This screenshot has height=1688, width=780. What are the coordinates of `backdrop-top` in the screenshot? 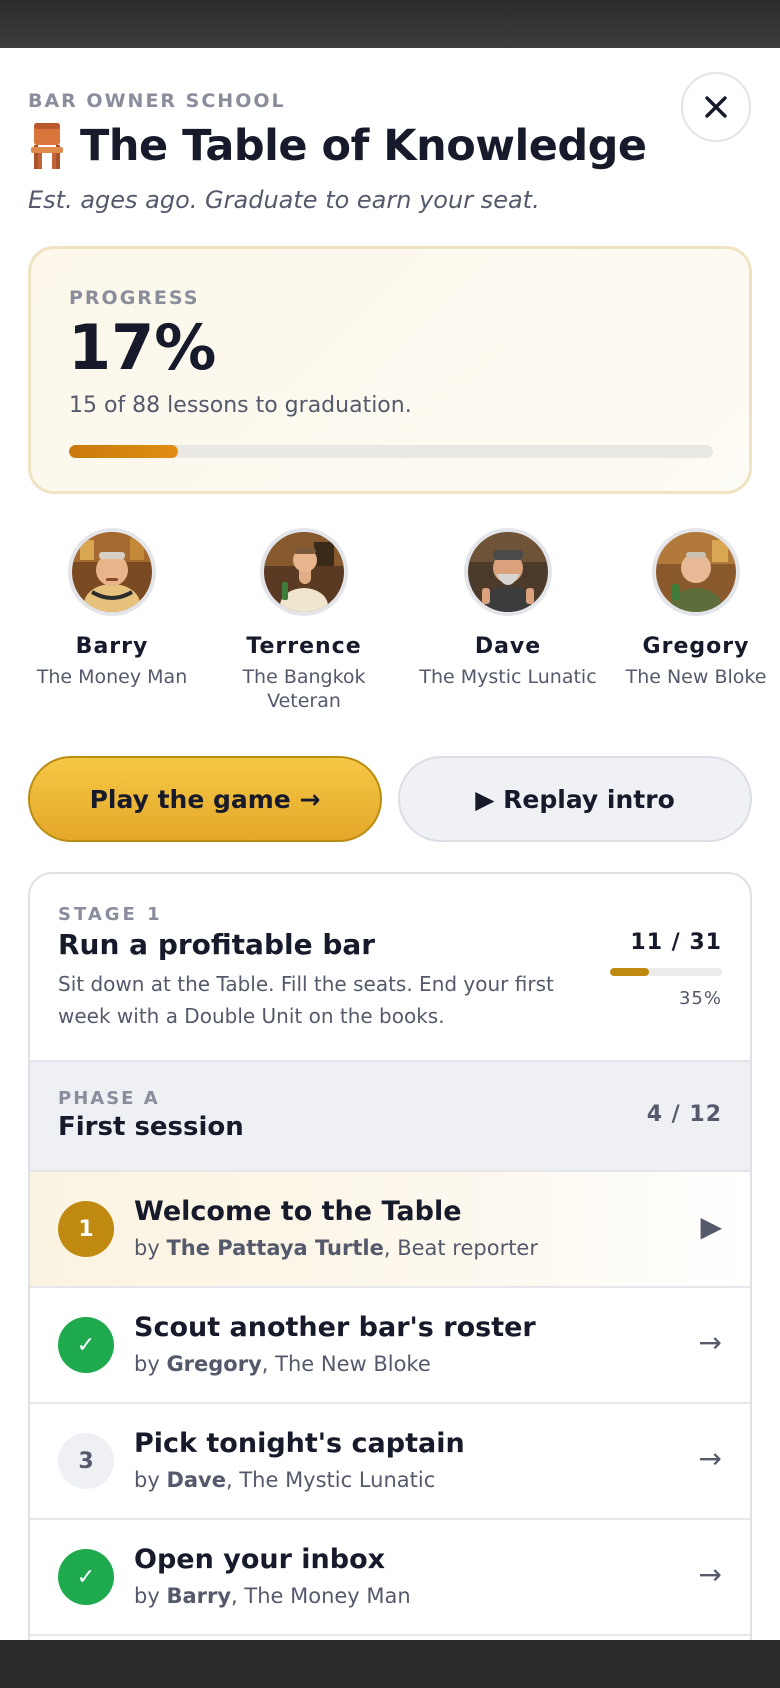 It's located at (390, 24).